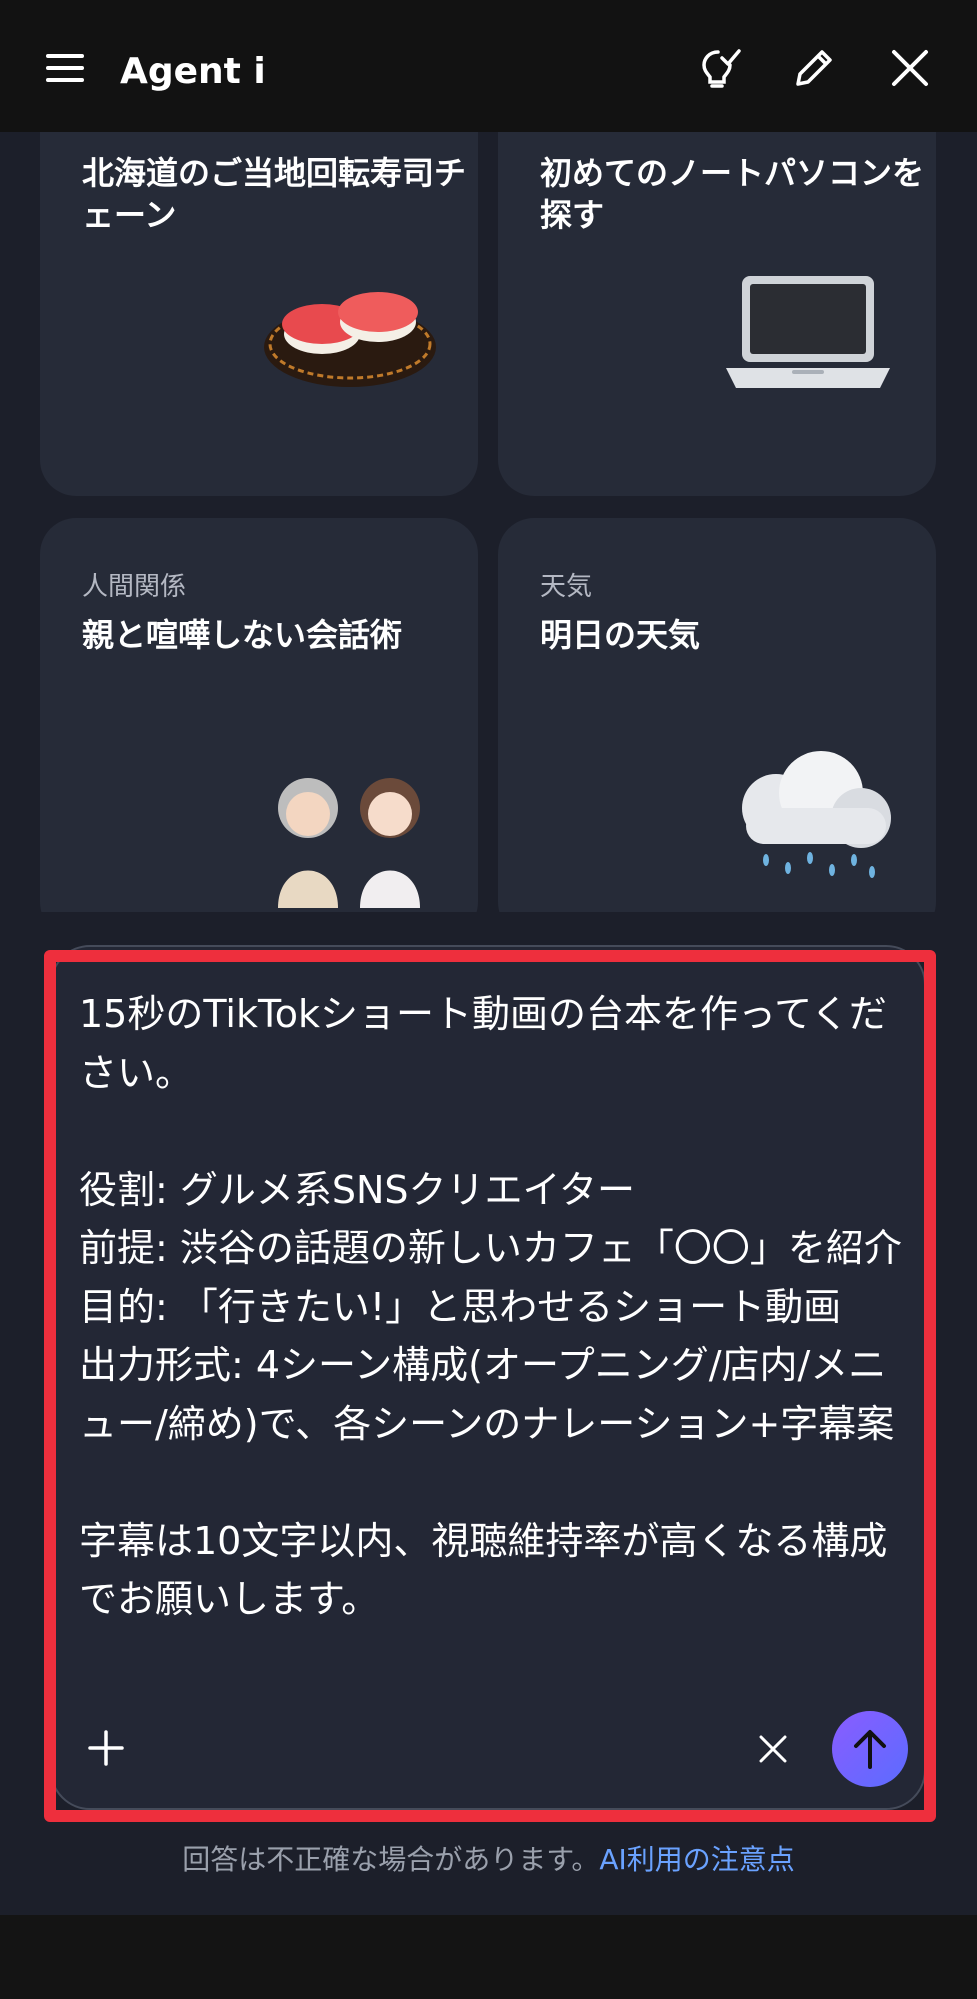 This screenshot has width=977, height=1999. I want to click on bottom-strip, so click(488, 1957).